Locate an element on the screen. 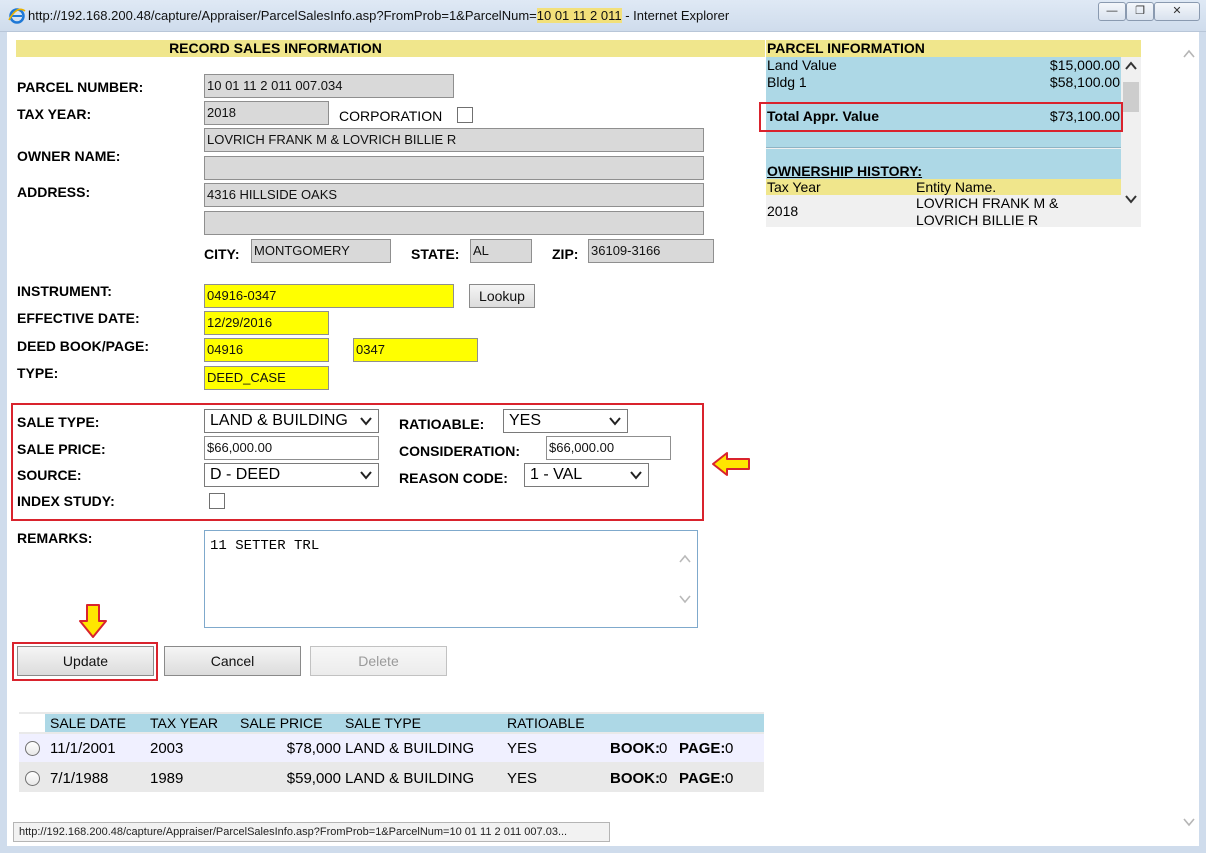 The width and height of the screenshot is (1206, 853). sale-type-value: LAND & BUILDING is located at coordinates (279, 420).